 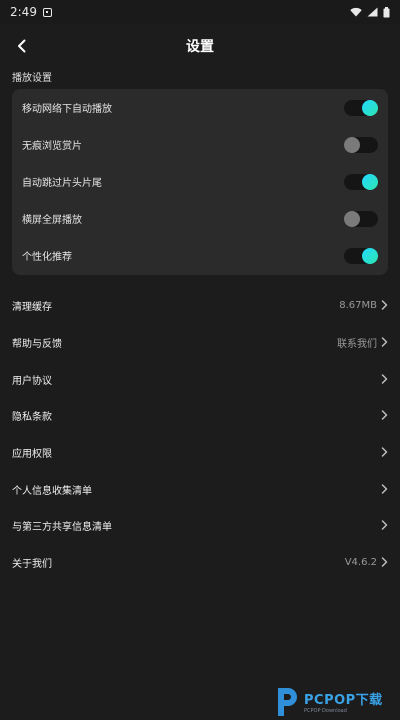 I want to click on menu-label: 与第三方共享信息清单, so click(x=62, y=527).